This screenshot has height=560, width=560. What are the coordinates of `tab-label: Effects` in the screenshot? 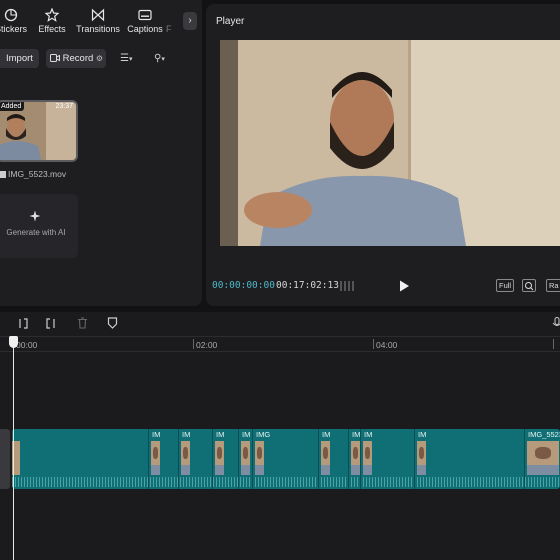 It's located at (52, 29).